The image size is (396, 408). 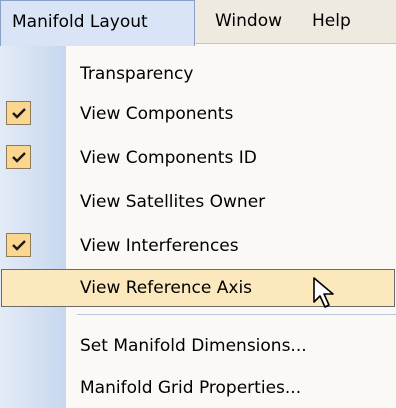 What do you see at coordinates (248, 22) in the screenshot?
I see `menubar-item-window: Window` at bounding box center [248, 22].